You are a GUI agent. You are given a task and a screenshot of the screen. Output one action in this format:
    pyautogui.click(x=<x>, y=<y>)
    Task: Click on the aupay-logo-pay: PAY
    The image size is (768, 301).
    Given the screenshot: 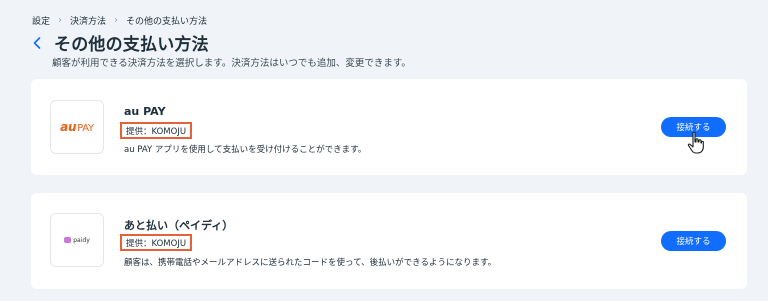 What is the action you would take?
    pyautogui.click(x=85, y=128)
    